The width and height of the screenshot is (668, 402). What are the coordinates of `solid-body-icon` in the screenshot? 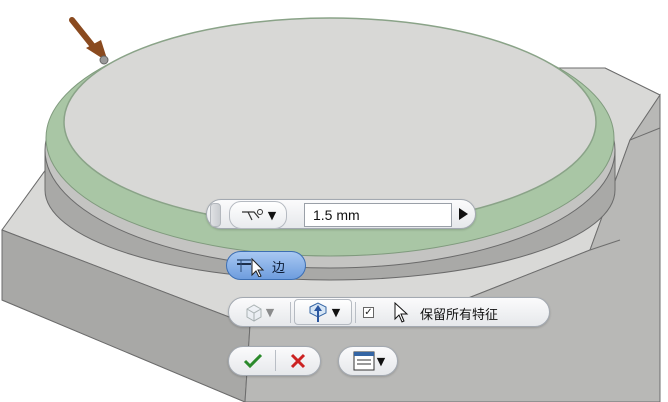 It's located at (254, 313).